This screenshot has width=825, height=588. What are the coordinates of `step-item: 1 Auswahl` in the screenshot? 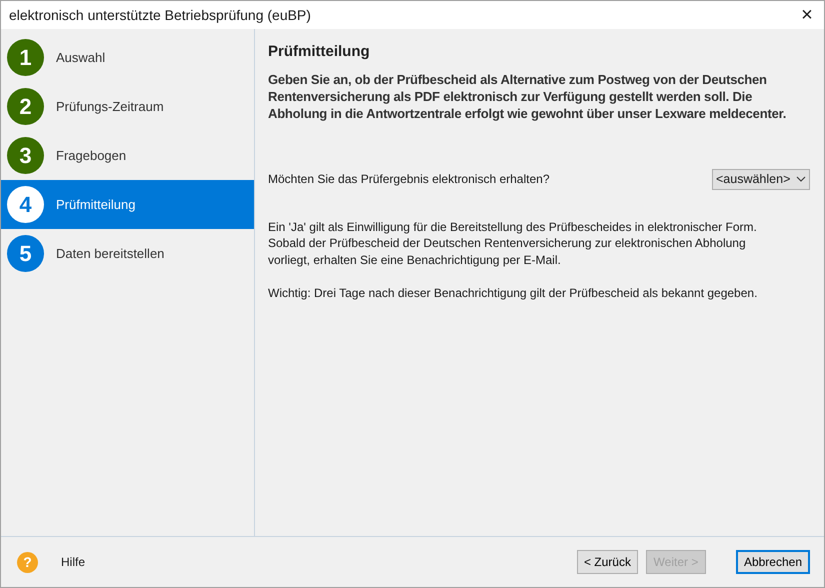 It's located at (127, 57).